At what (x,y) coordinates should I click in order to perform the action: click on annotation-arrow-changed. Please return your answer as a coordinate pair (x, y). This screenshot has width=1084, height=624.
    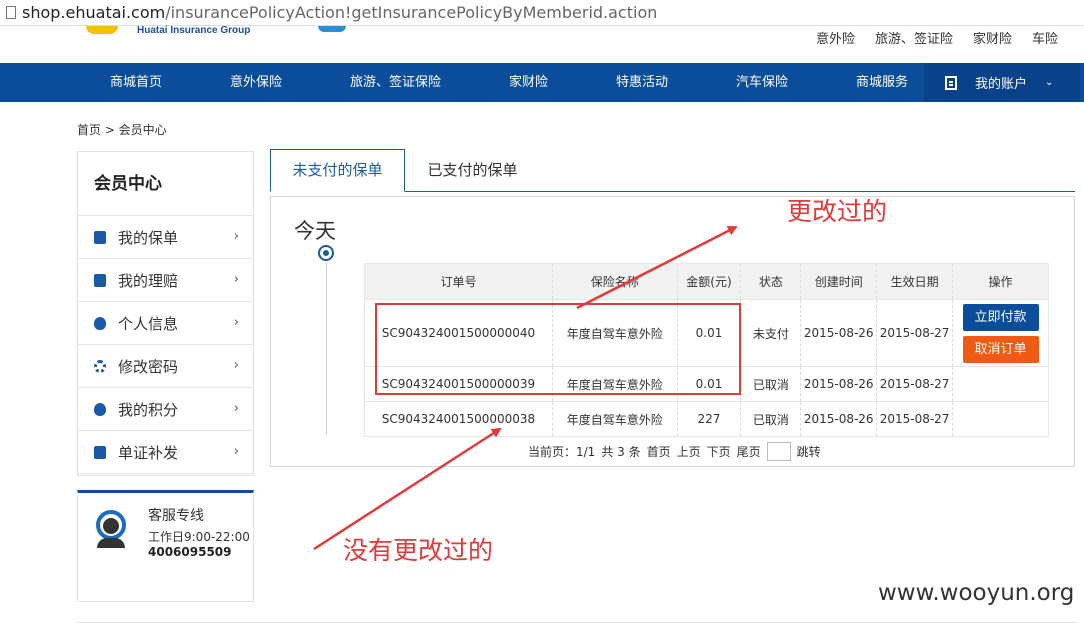
    Looking at the image, I should click on (657, 267).